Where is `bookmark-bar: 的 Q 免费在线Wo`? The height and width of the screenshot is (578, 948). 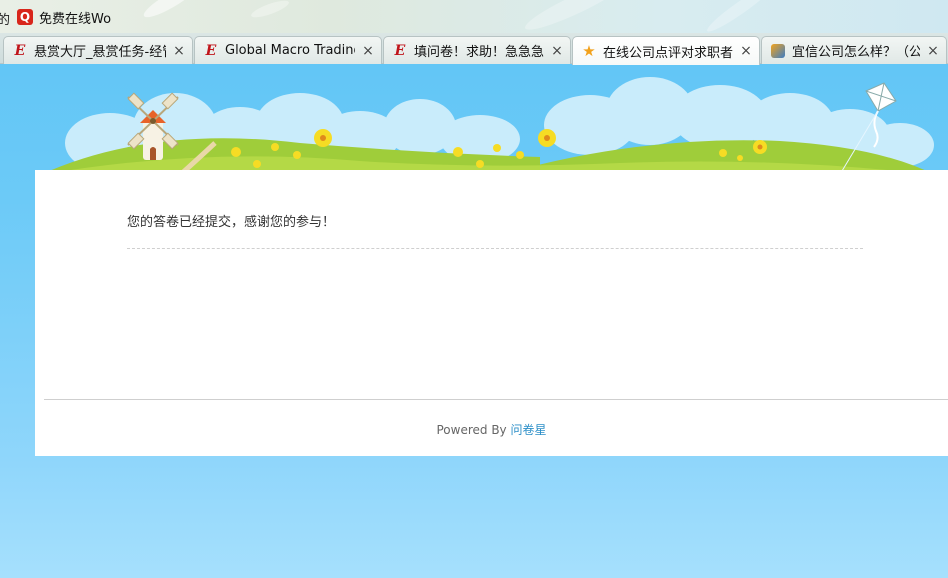
bookmark-bar: 的 Q 免费在线Wo is located at coordinates (474, 16).